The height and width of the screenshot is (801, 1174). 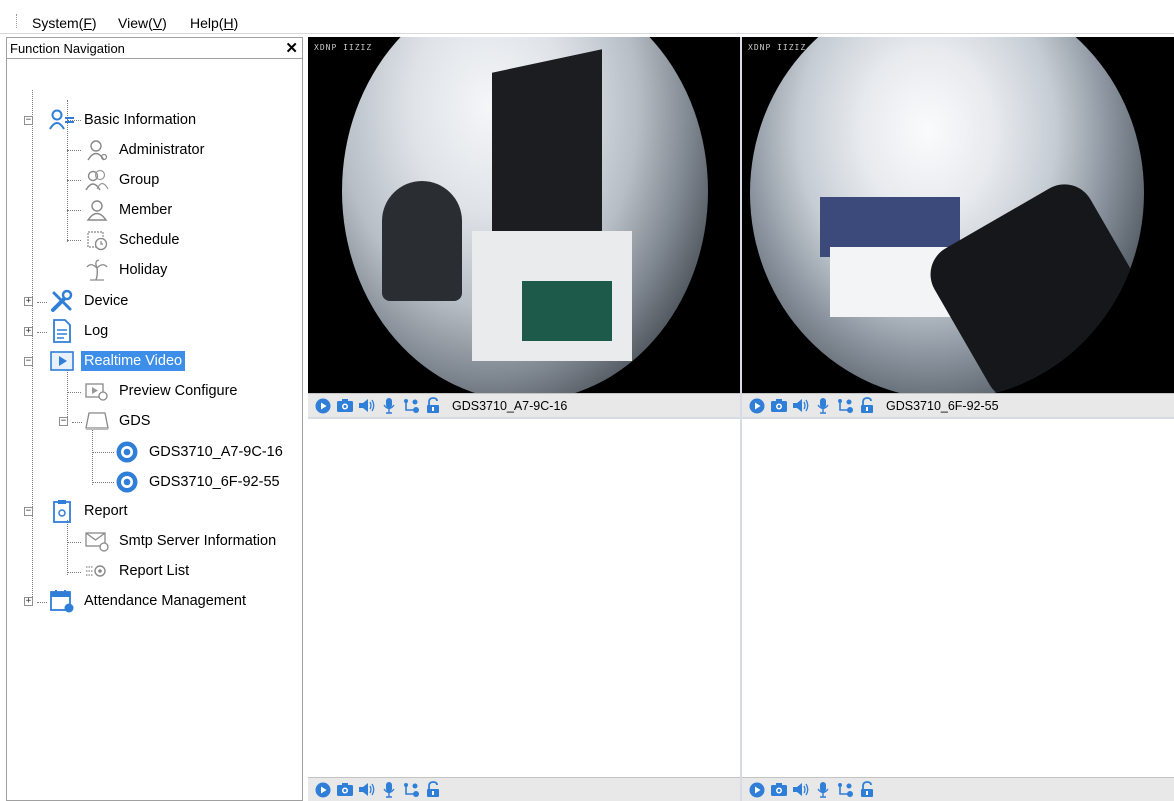 I want to click on device-group-icon, so click(x=97, y=421).